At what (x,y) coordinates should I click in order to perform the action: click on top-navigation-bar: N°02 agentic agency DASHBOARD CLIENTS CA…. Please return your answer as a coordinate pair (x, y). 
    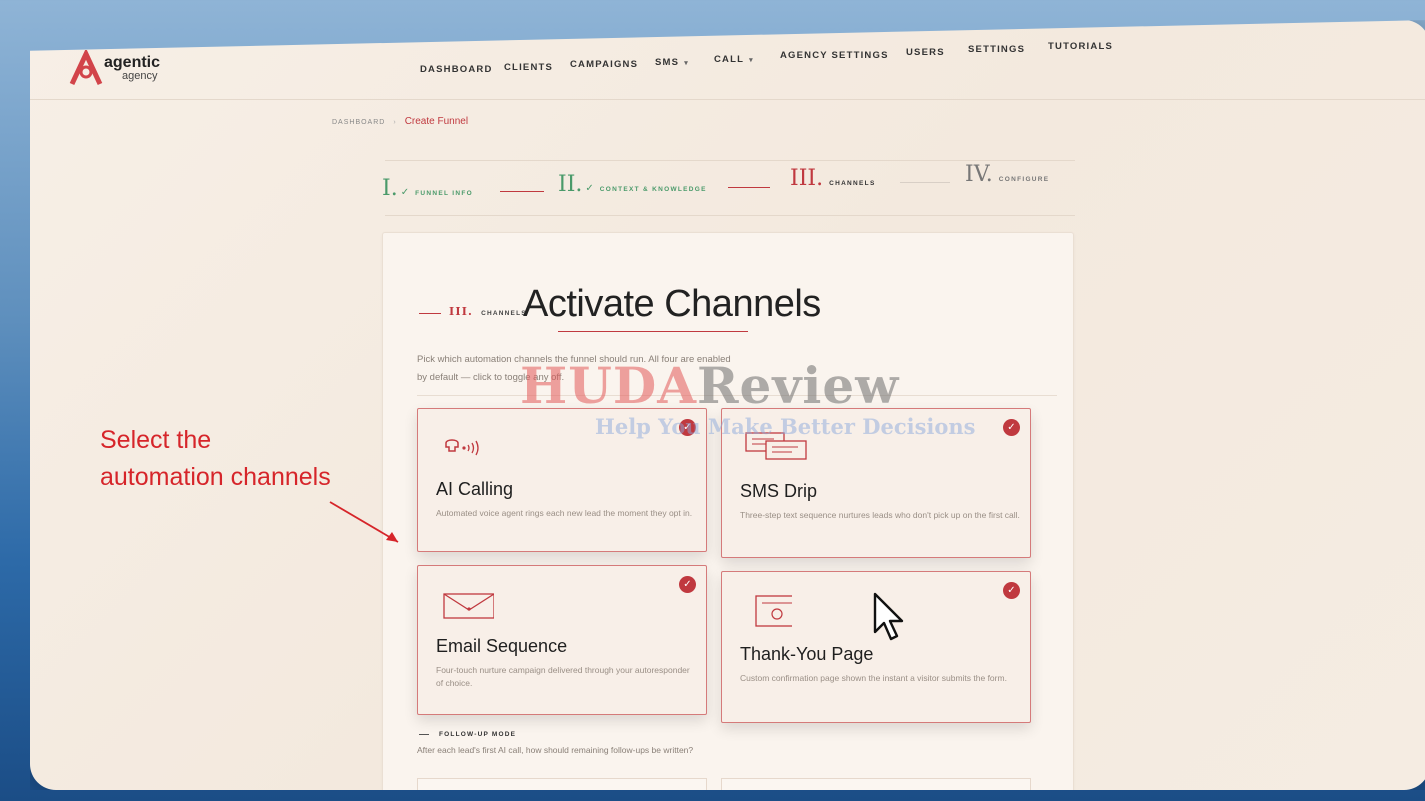
    Looking at the image, I should click on (727, 60).